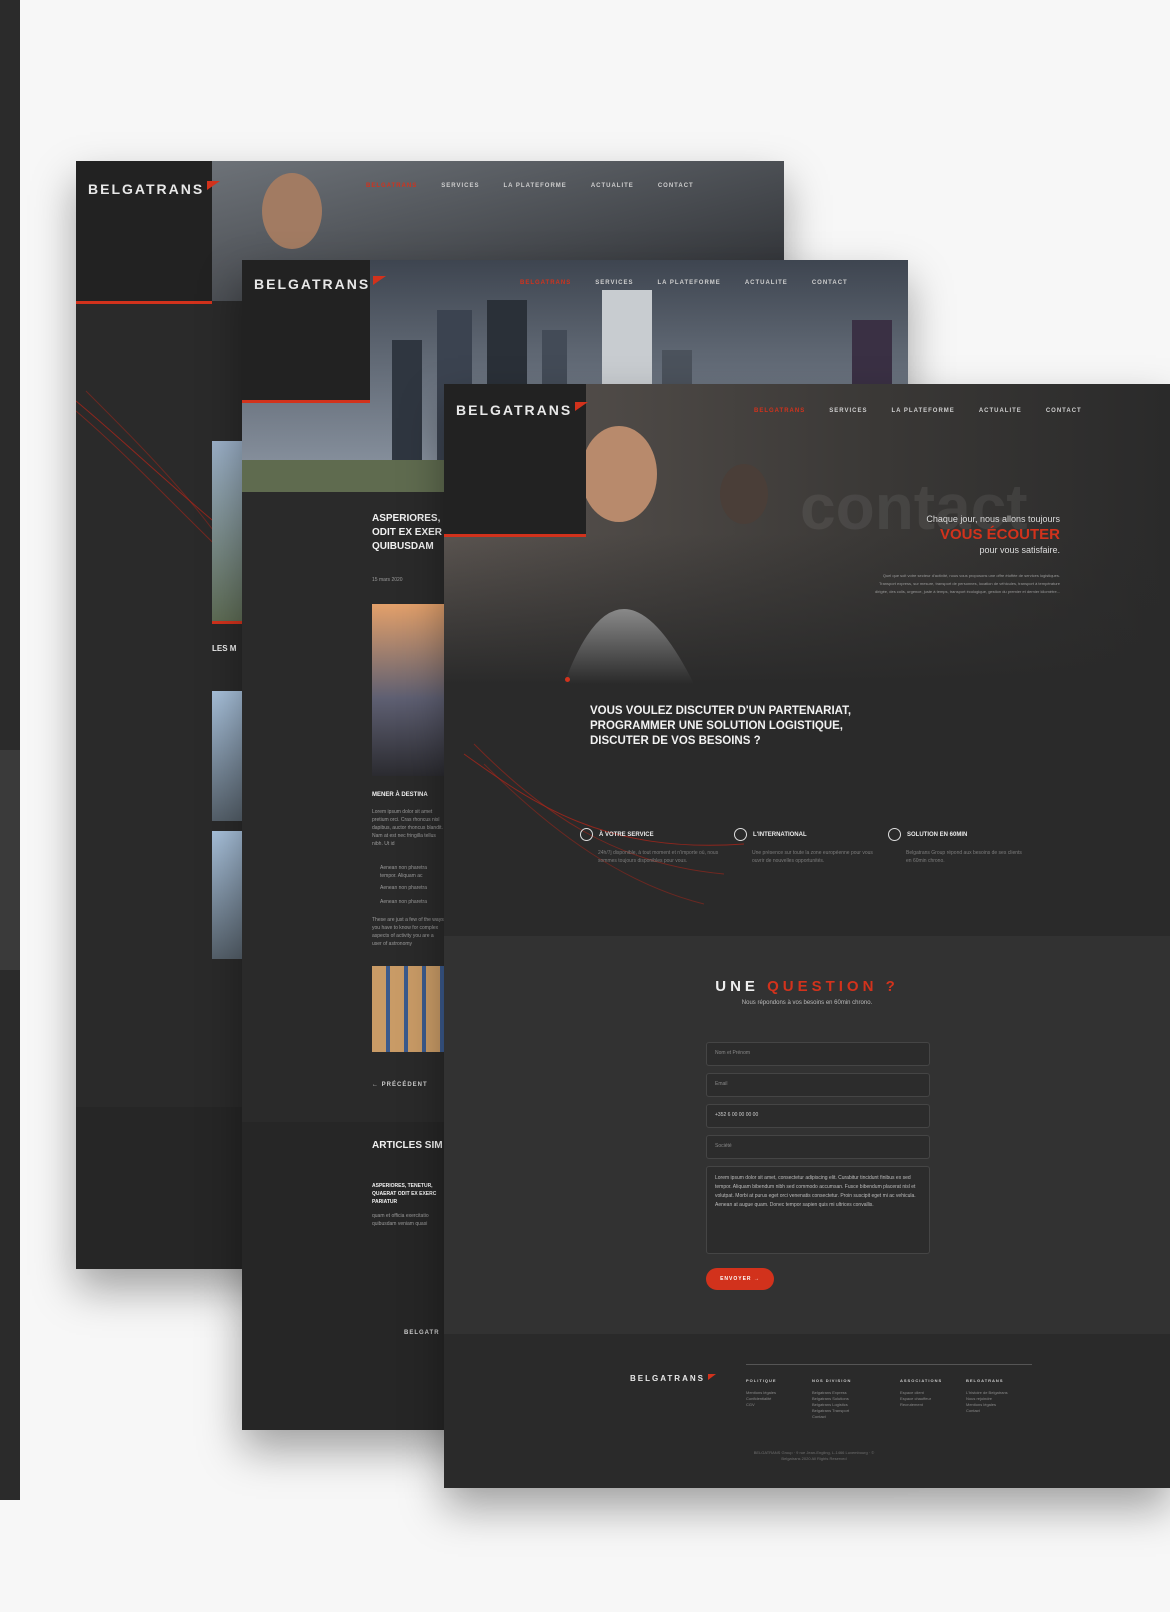 This screenshot has height=1612, width=1170. I want to click on phone-field: +352 6 00 00 00 00, so click(818, 1116).